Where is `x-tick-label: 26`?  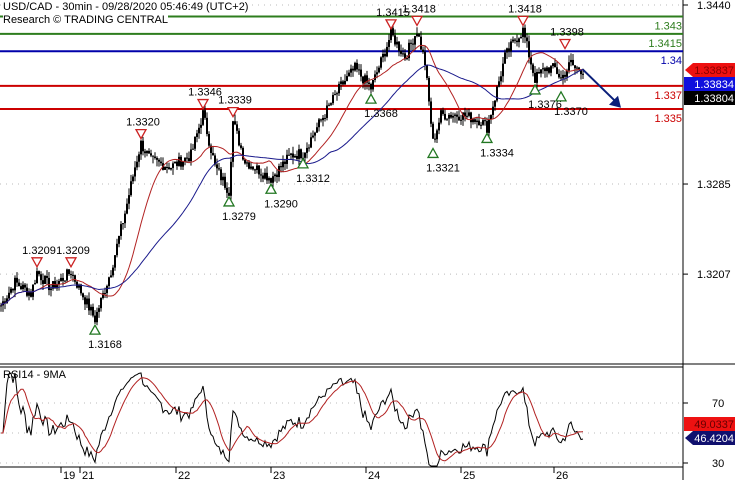 x-tick-label: 26 is located at coordinates (562, 475).